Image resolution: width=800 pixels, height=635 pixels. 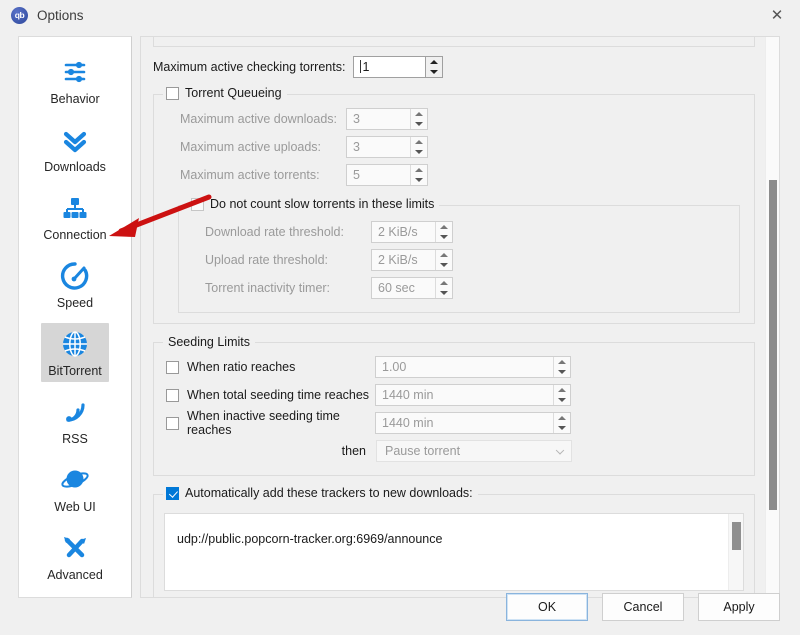 I want to click on ok-button: OK, so click(x=547, y=607).